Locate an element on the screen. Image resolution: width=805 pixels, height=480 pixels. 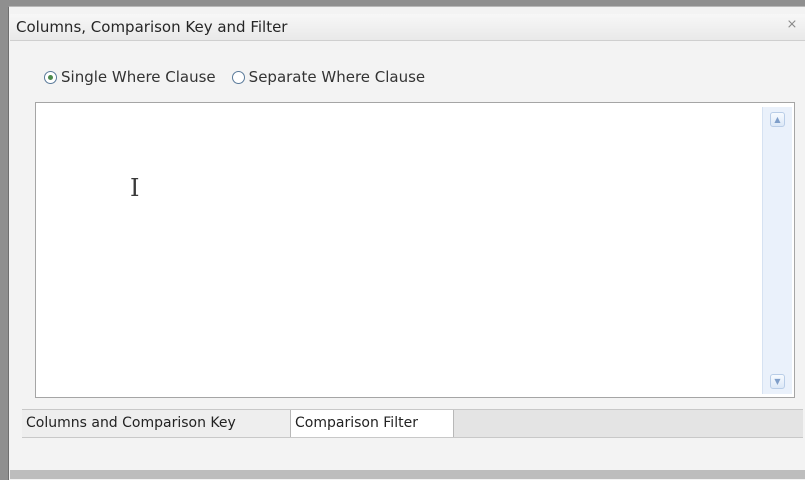
panel-title: Columns, Comparison Key and Filter is located at coordinates (152, 27).